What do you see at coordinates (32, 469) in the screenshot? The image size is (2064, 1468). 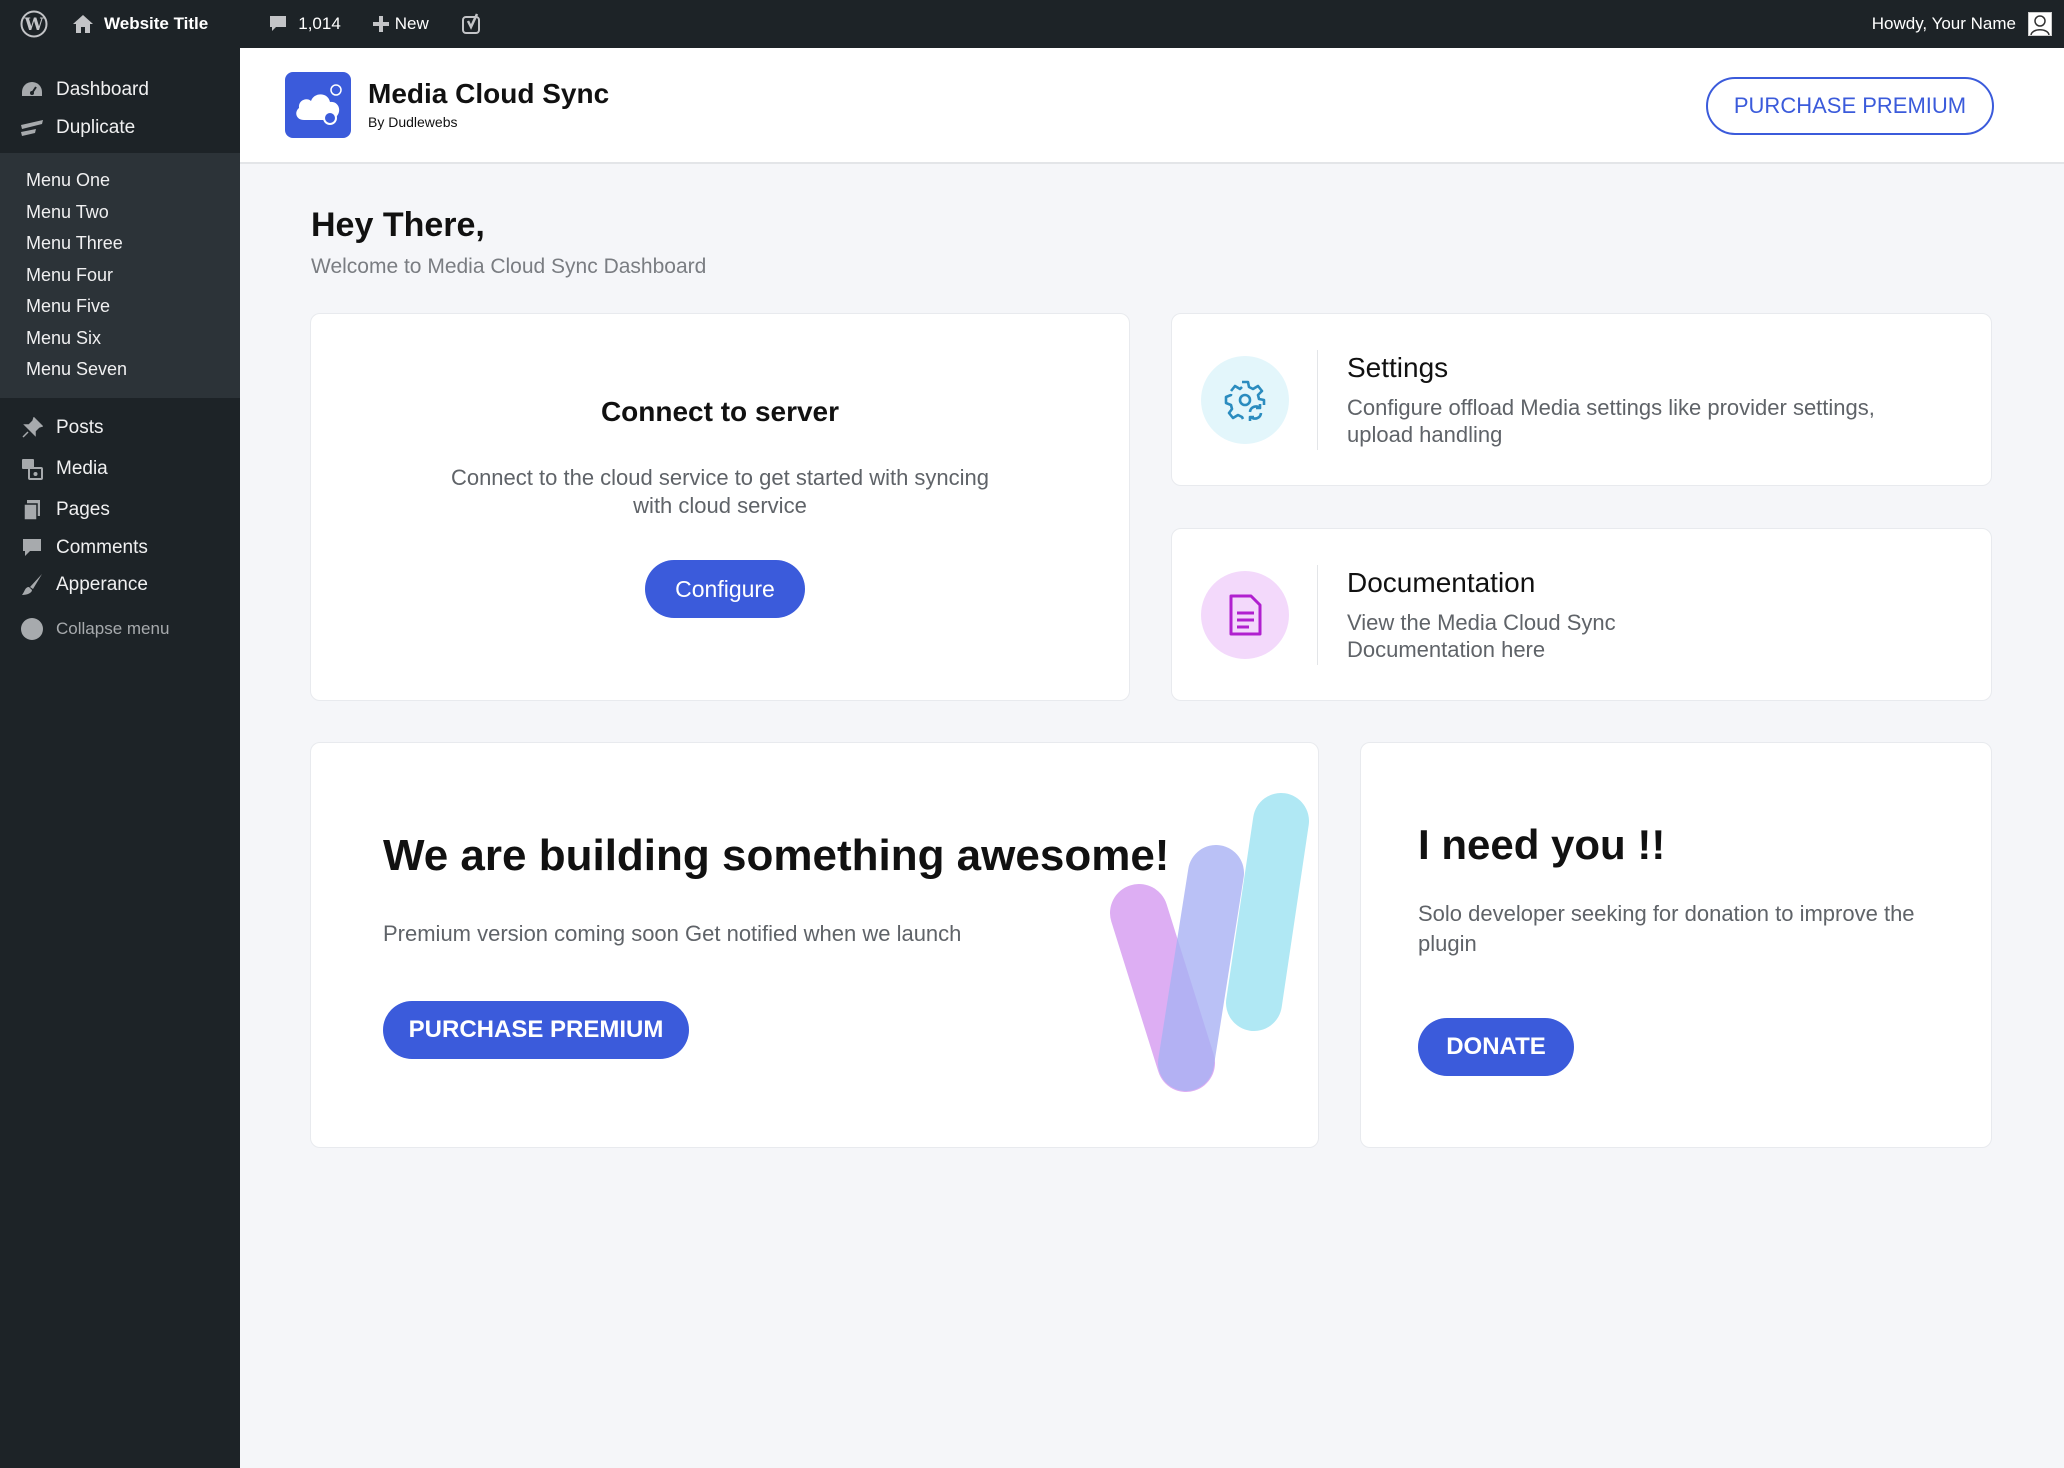 I see `media-icon` at bounding box center [32, 469].